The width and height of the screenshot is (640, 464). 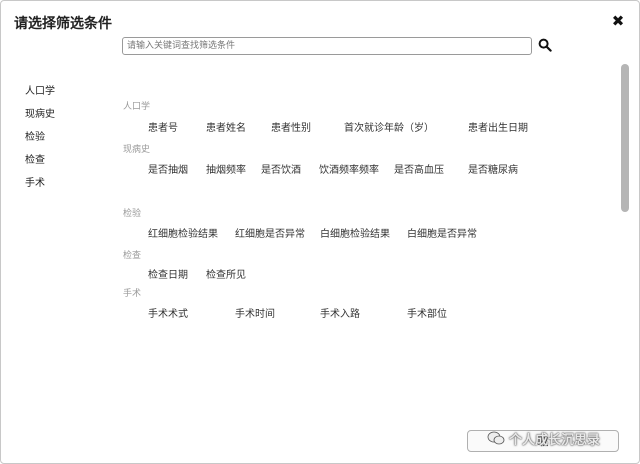 I want to click on cancel-button: 取, so click(x=543, y=441).